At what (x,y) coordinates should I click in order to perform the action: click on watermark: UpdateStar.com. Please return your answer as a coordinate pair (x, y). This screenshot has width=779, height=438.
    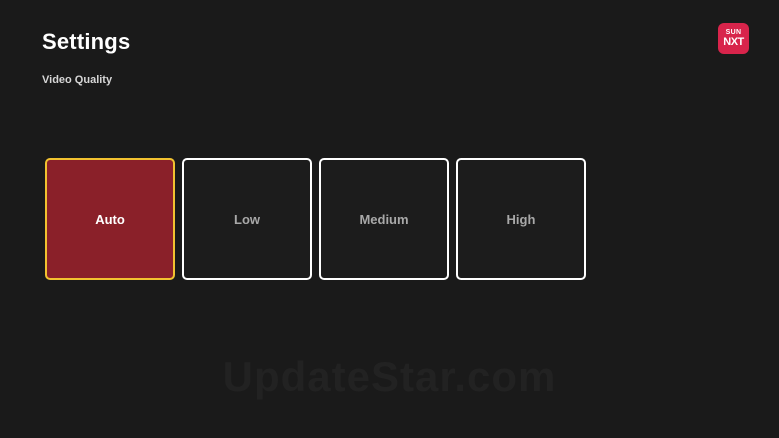
    Looking at the image, I should click on (389, 376).